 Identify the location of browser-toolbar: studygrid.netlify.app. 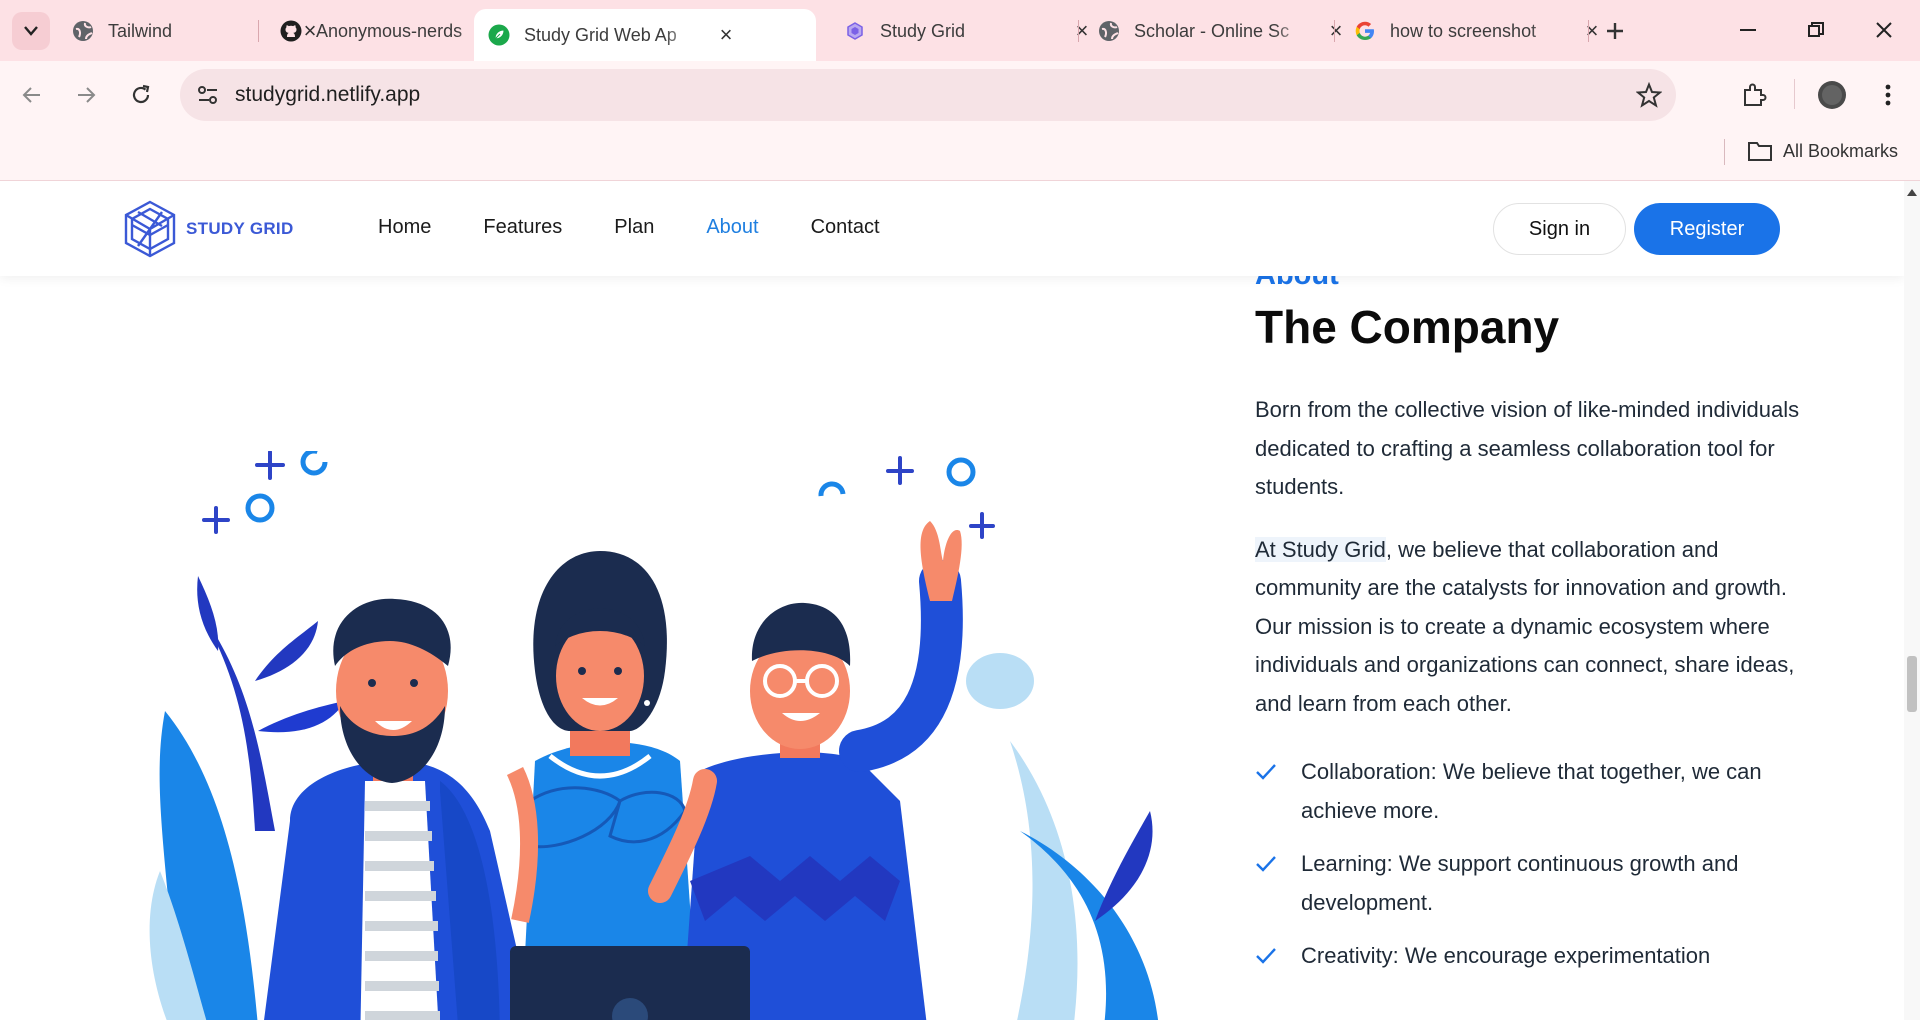
(960, 94).